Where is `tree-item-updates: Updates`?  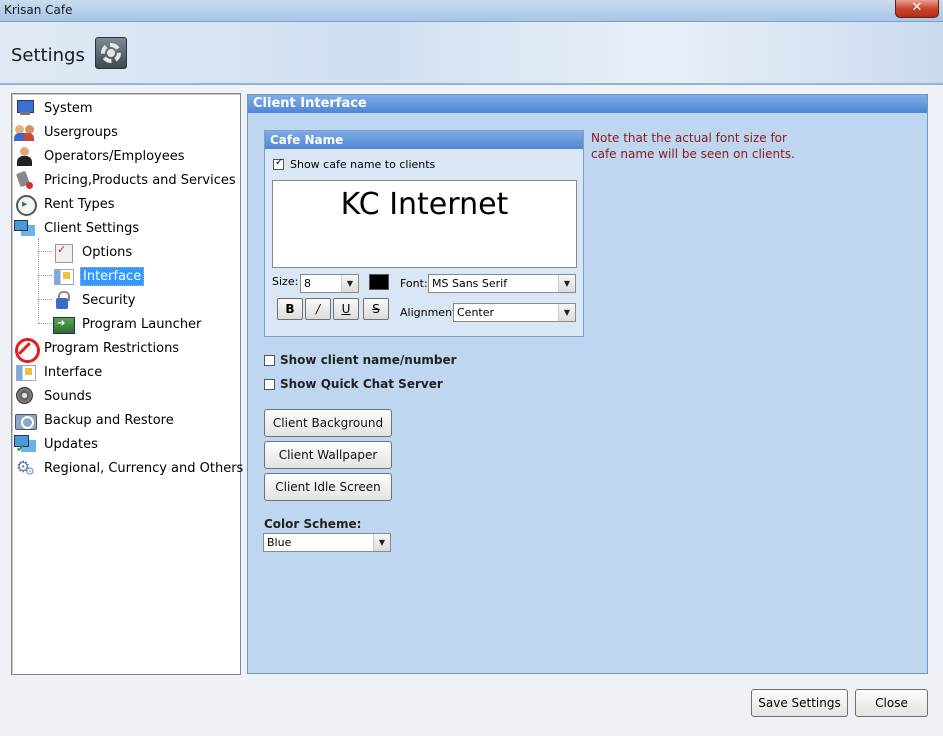 tree-item-updates: Updates is located at coordinates (57, 444).